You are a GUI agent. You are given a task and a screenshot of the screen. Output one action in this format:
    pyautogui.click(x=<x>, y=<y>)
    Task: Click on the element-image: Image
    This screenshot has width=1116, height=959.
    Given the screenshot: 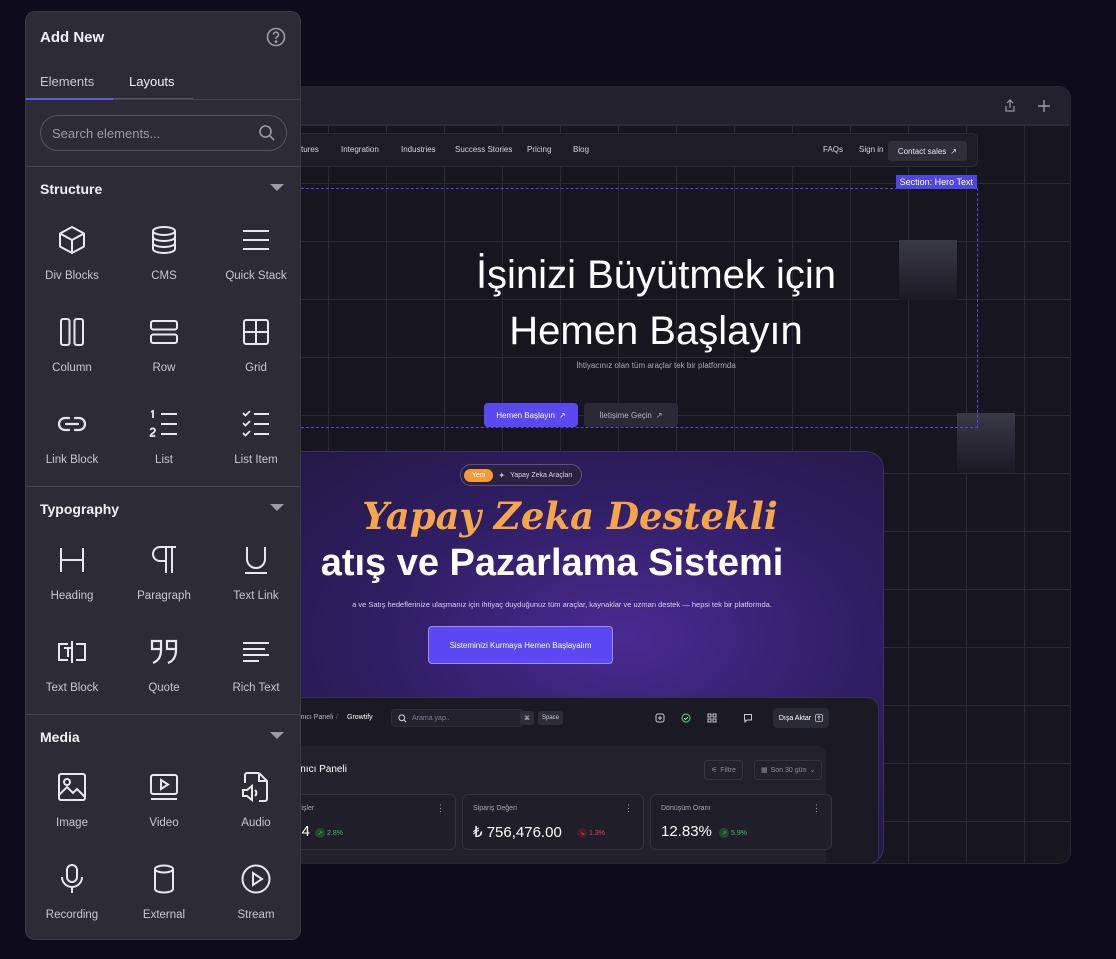 What is the action you would take?
    pyautogui.click(x=72, y=807)
    